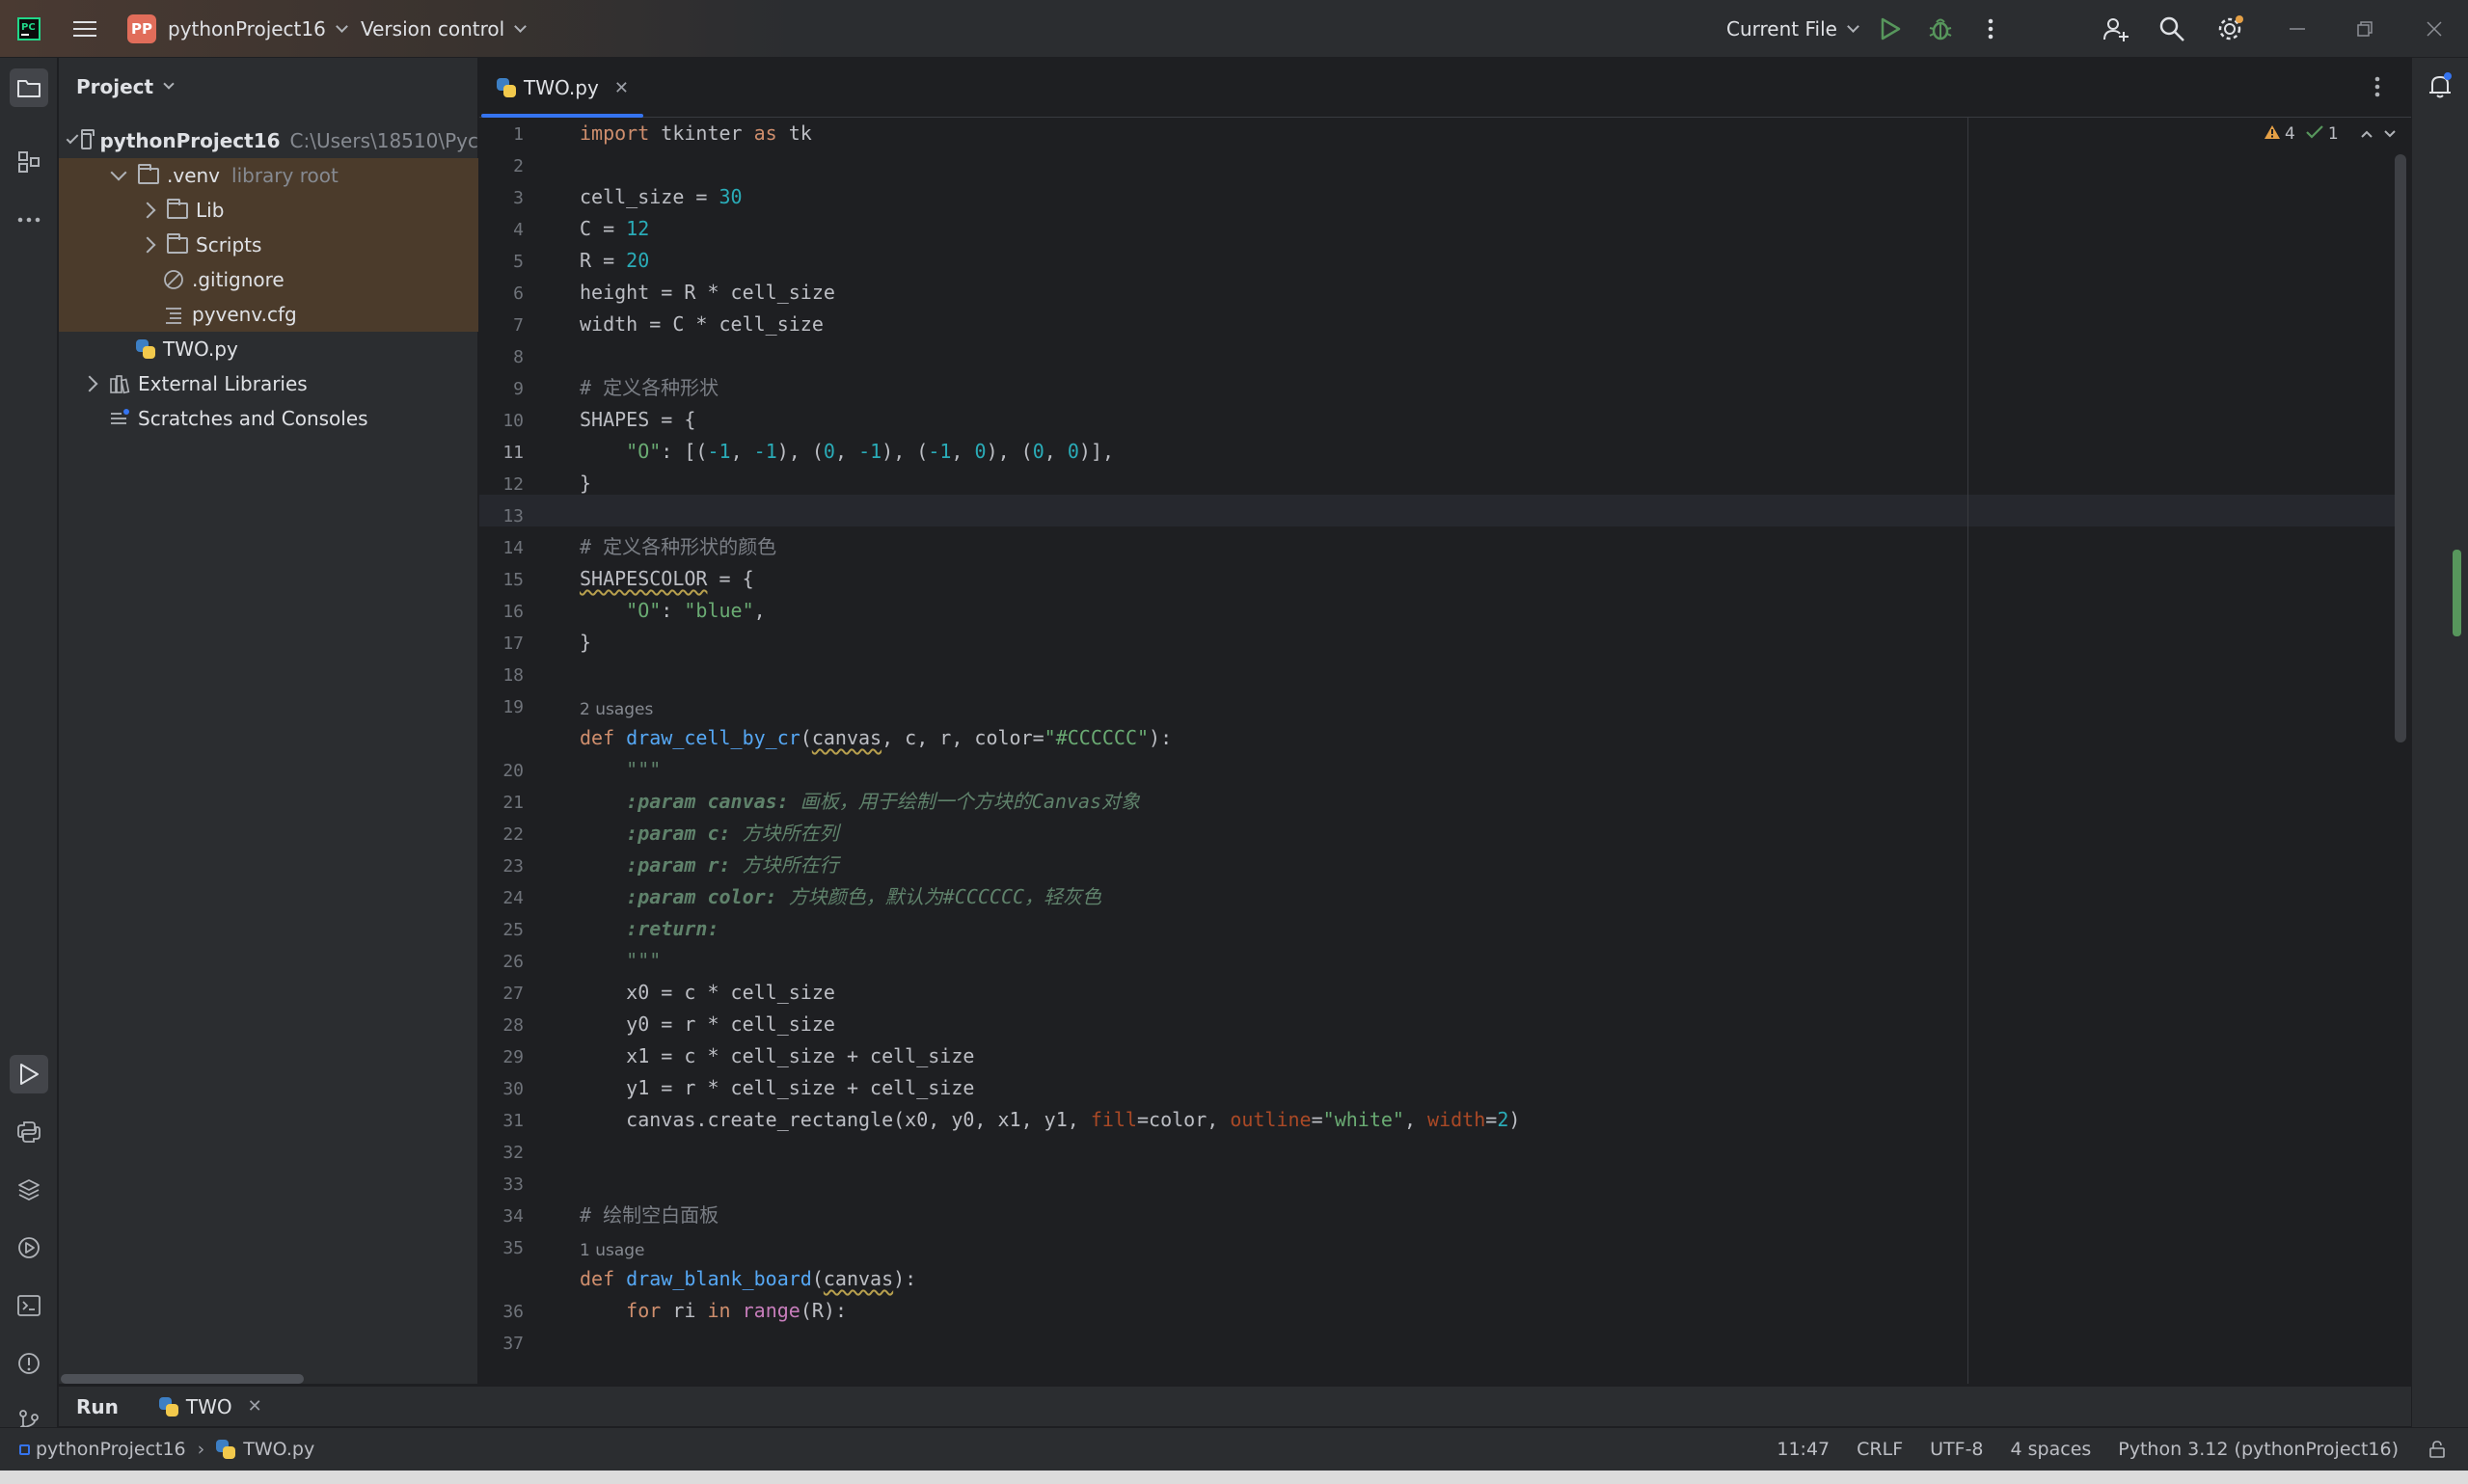 The image size is (2468, 1484). I want to click on line-number: 33, so click(499, 1184).